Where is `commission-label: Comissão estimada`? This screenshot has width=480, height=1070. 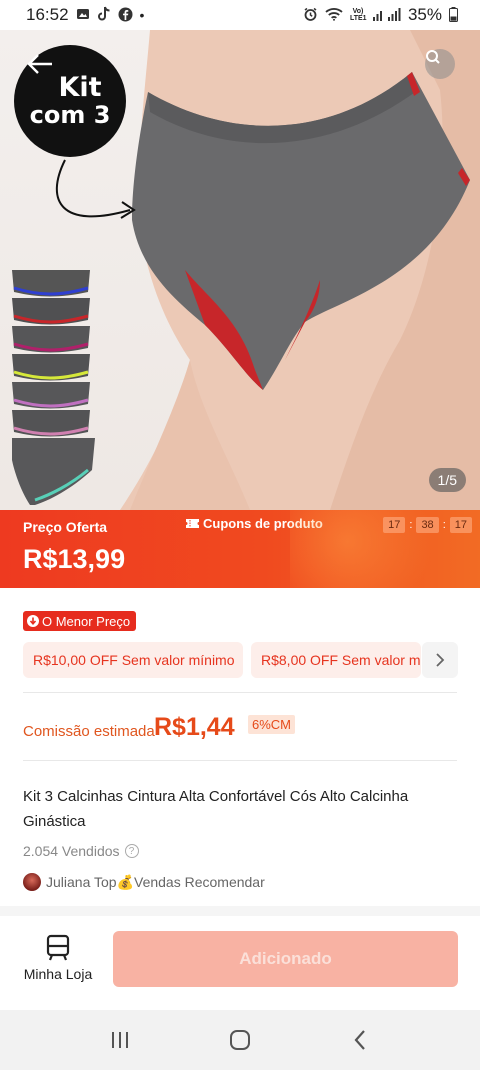
commission-label: Comissão estimada is located at coordinates (89, 731).